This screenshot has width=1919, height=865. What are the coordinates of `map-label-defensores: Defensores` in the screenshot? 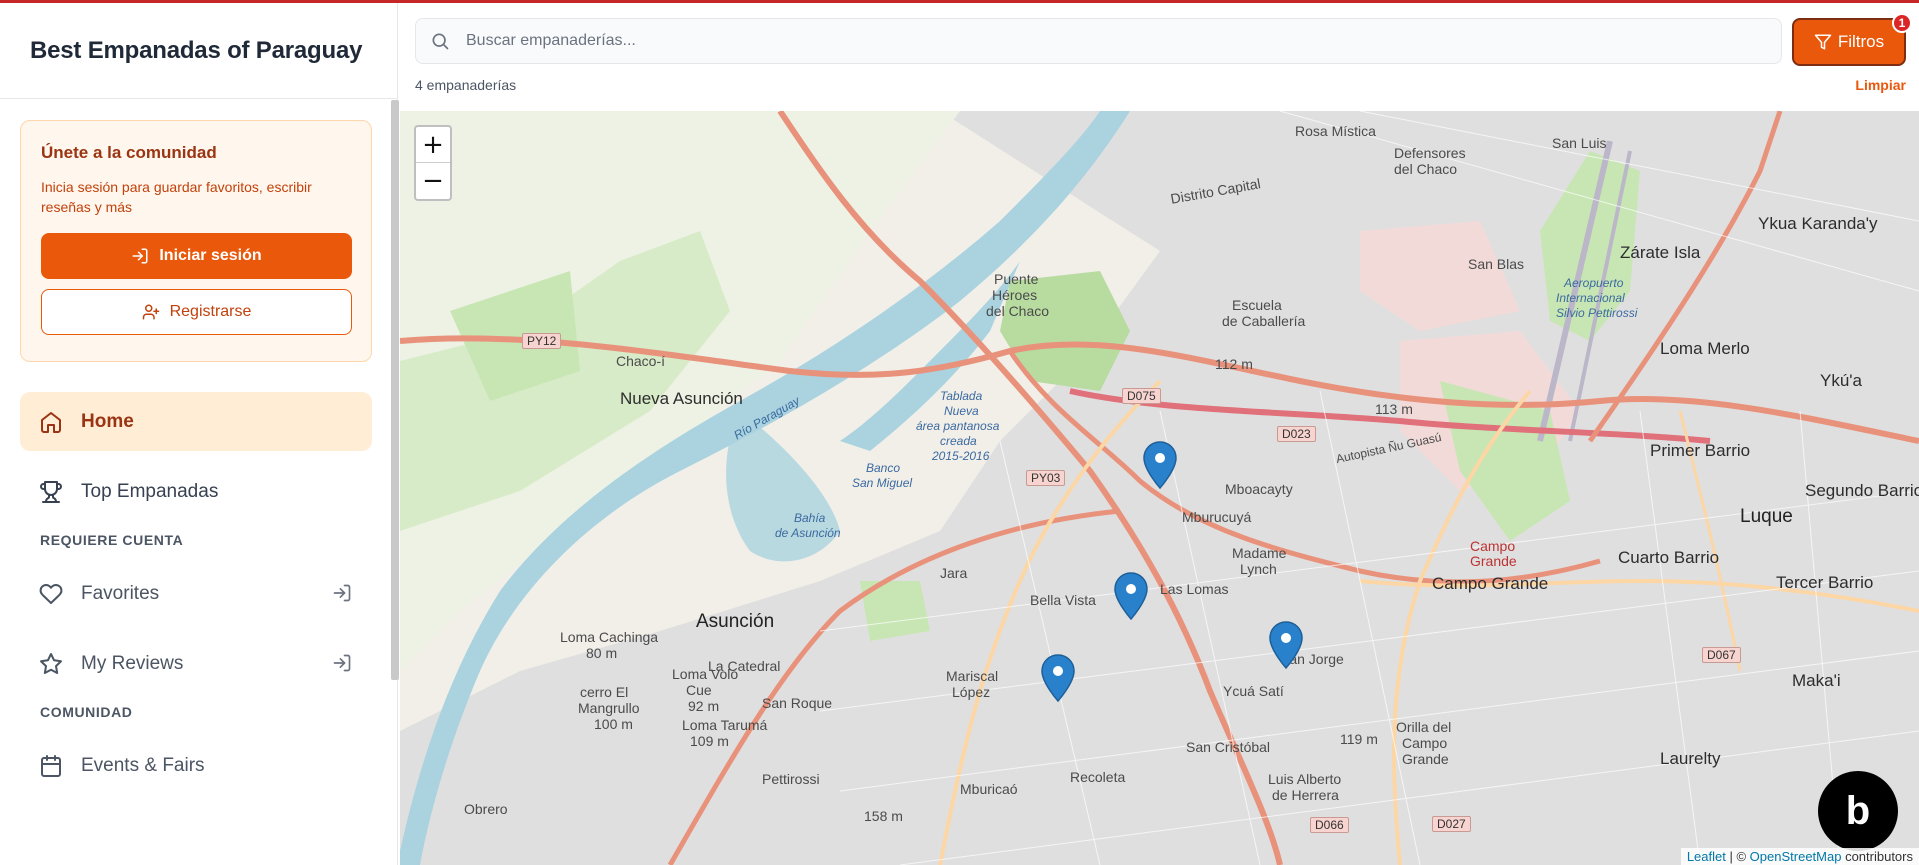 It's located at (1430, 153).